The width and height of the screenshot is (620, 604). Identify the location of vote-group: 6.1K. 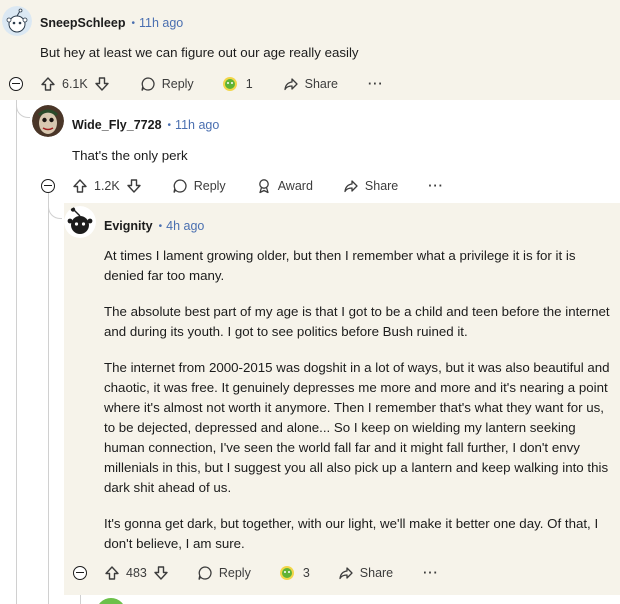
(75, 84).